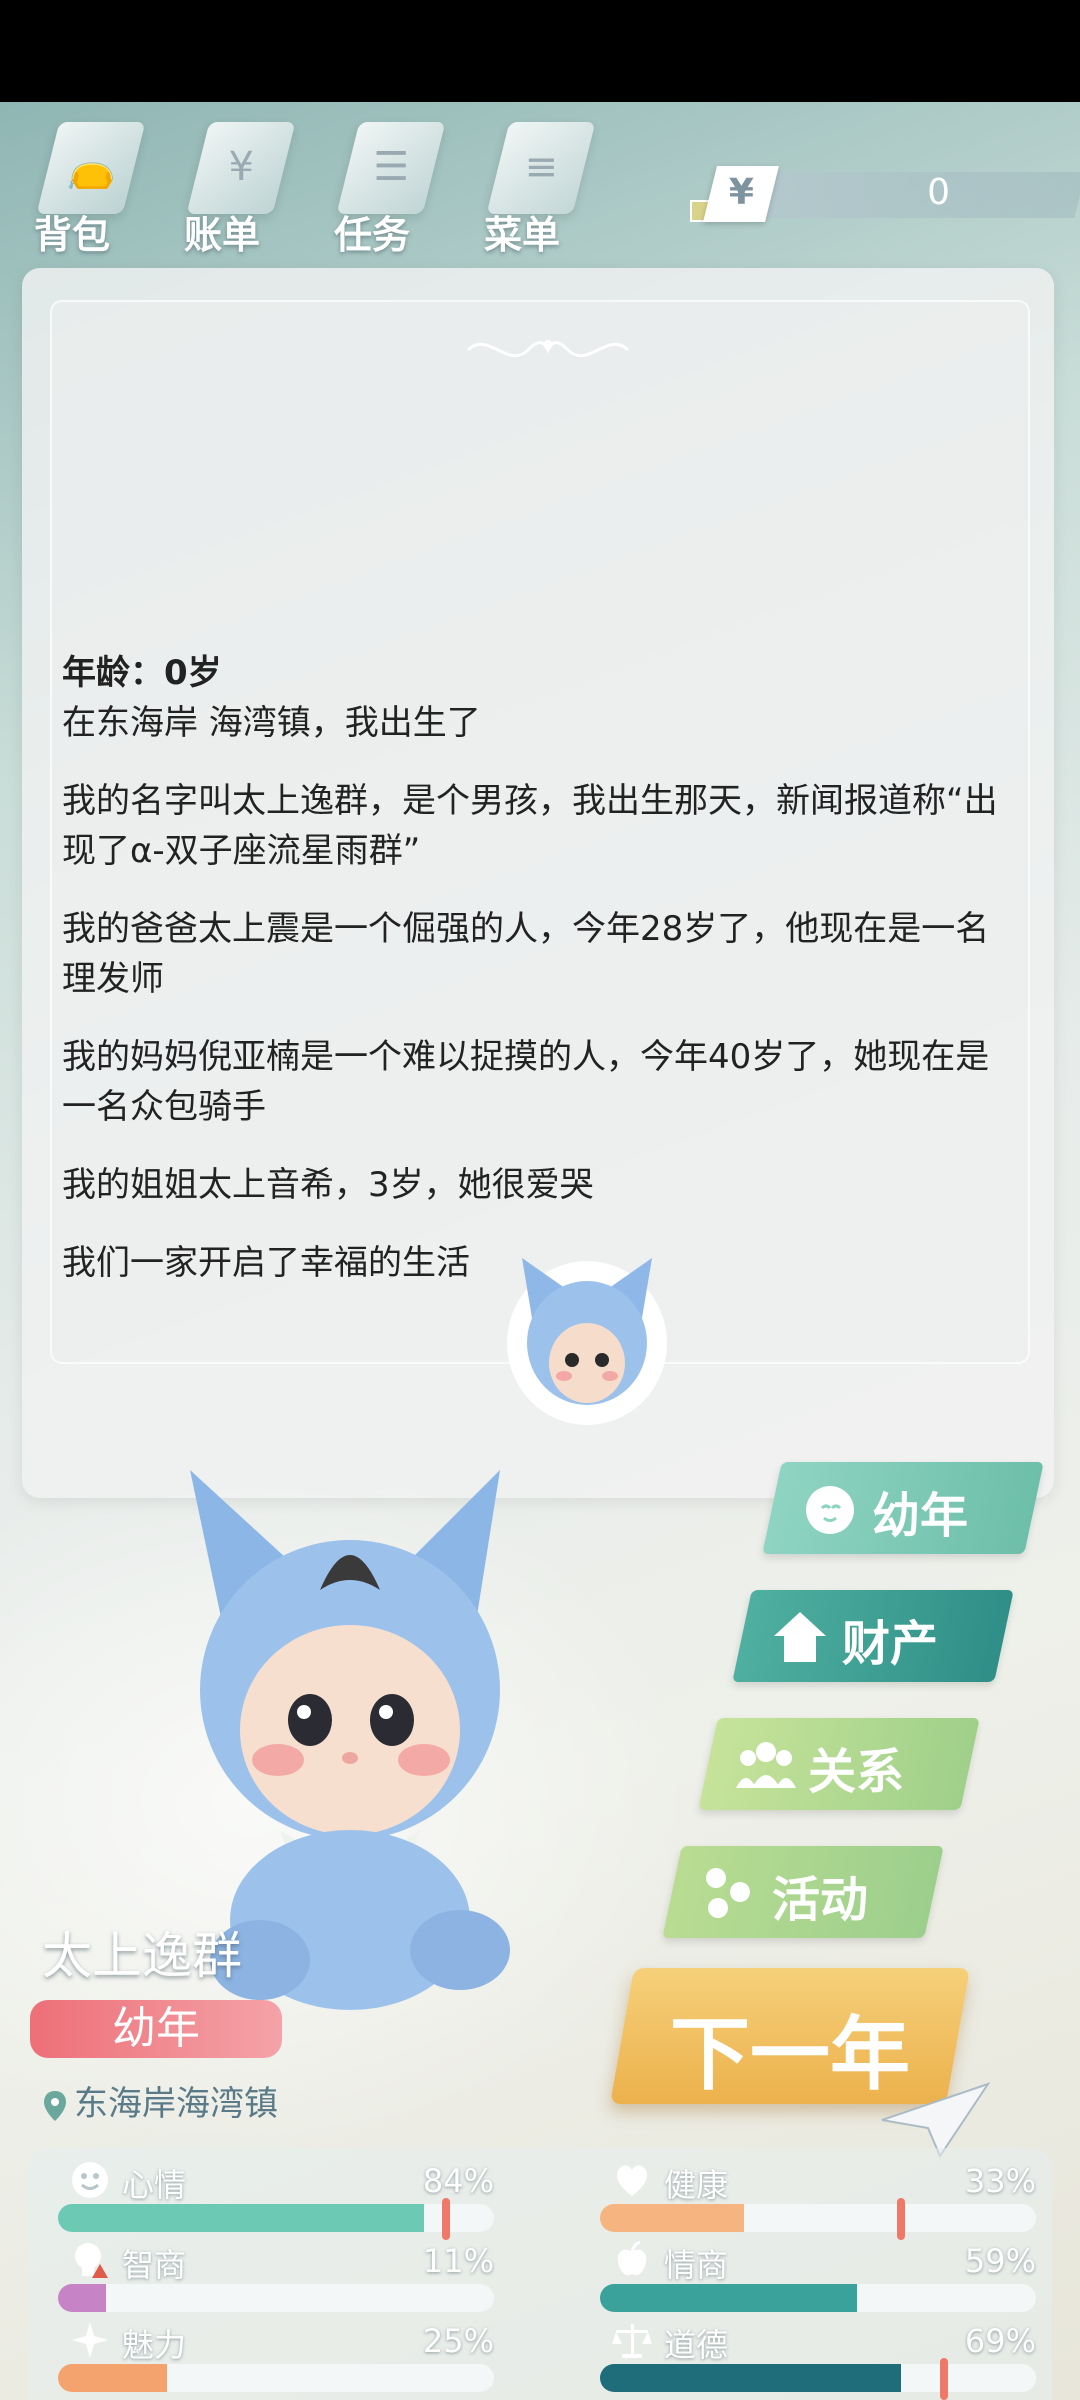 The image size is (1080, 2400). I want to click on life-stage-badge: 幼年, so click(156, 2029).